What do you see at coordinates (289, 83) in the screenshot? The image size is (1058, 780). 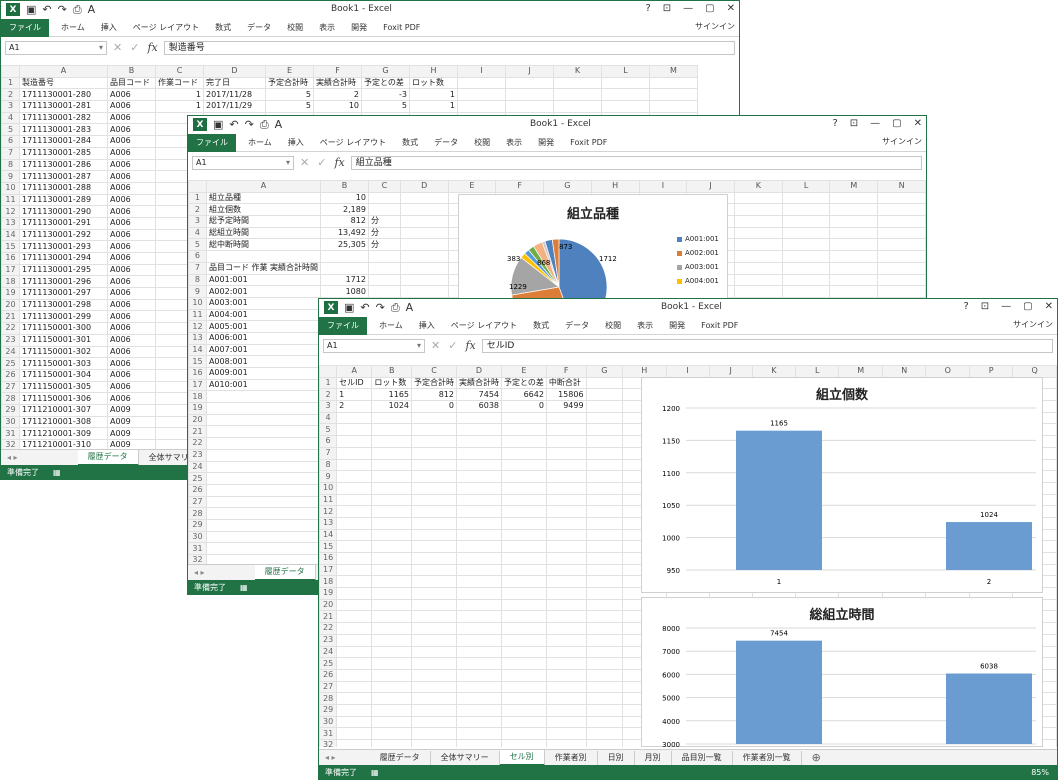 I see `cell: 予定合計時` at bounding box center [289, 83].